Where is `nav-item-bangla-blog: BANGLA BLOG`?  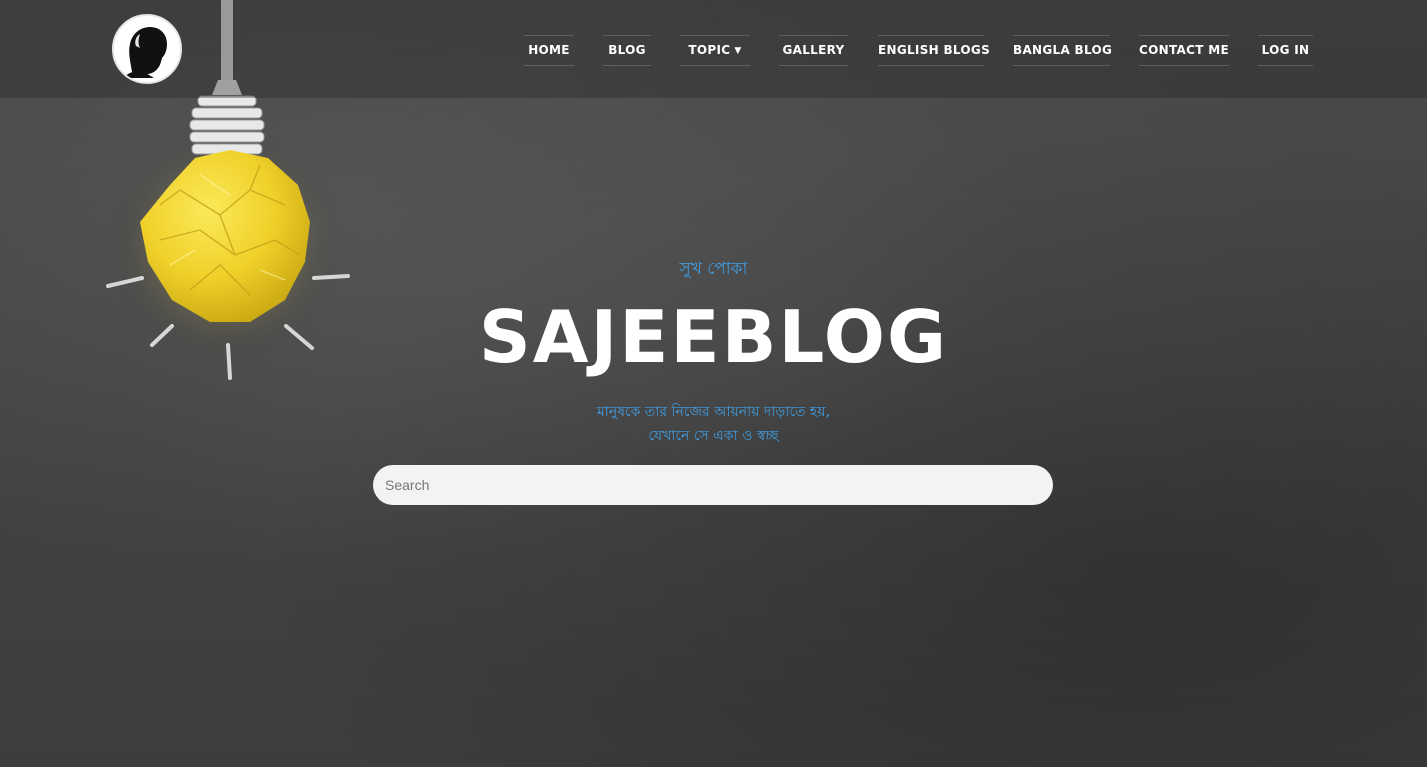
nav-item-bangla-blog: BANGLA BLOG is located at coordinates (1063, 50).